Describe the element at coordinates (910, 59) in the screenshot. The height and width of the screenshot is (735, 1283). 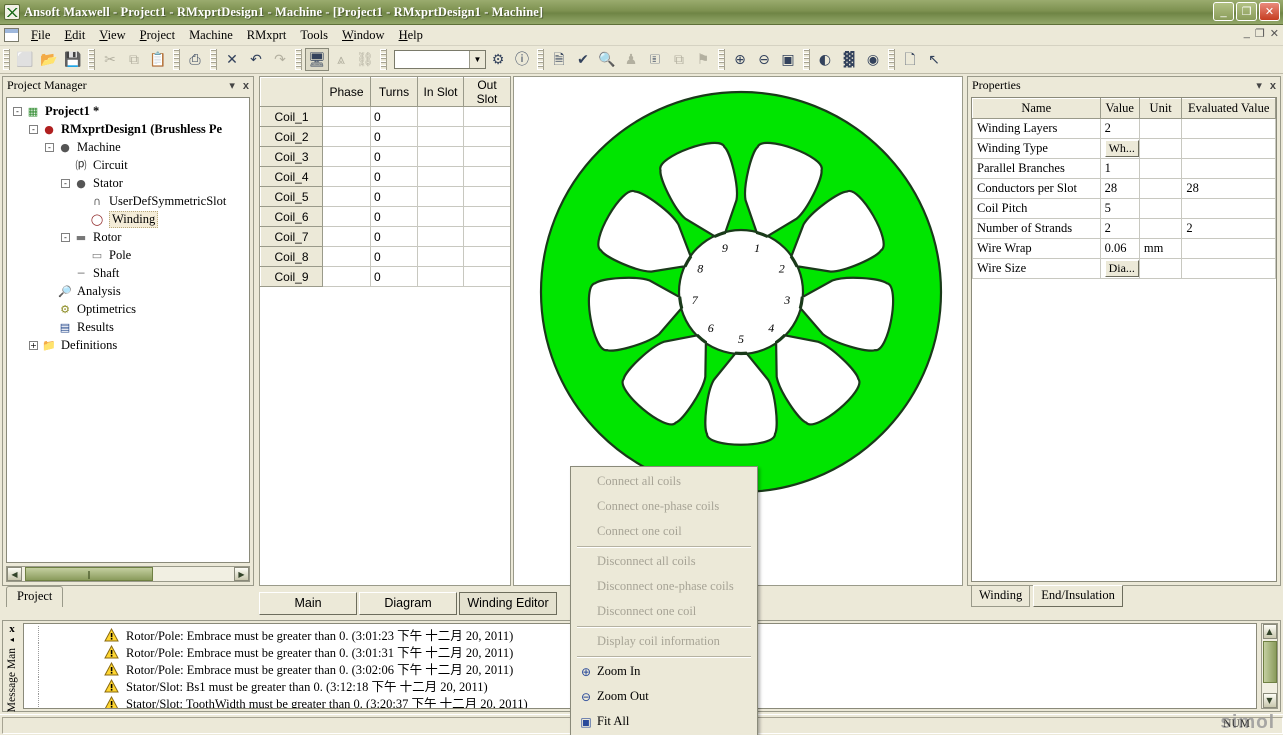
I see `context-help-icon: 🗋` at that location.